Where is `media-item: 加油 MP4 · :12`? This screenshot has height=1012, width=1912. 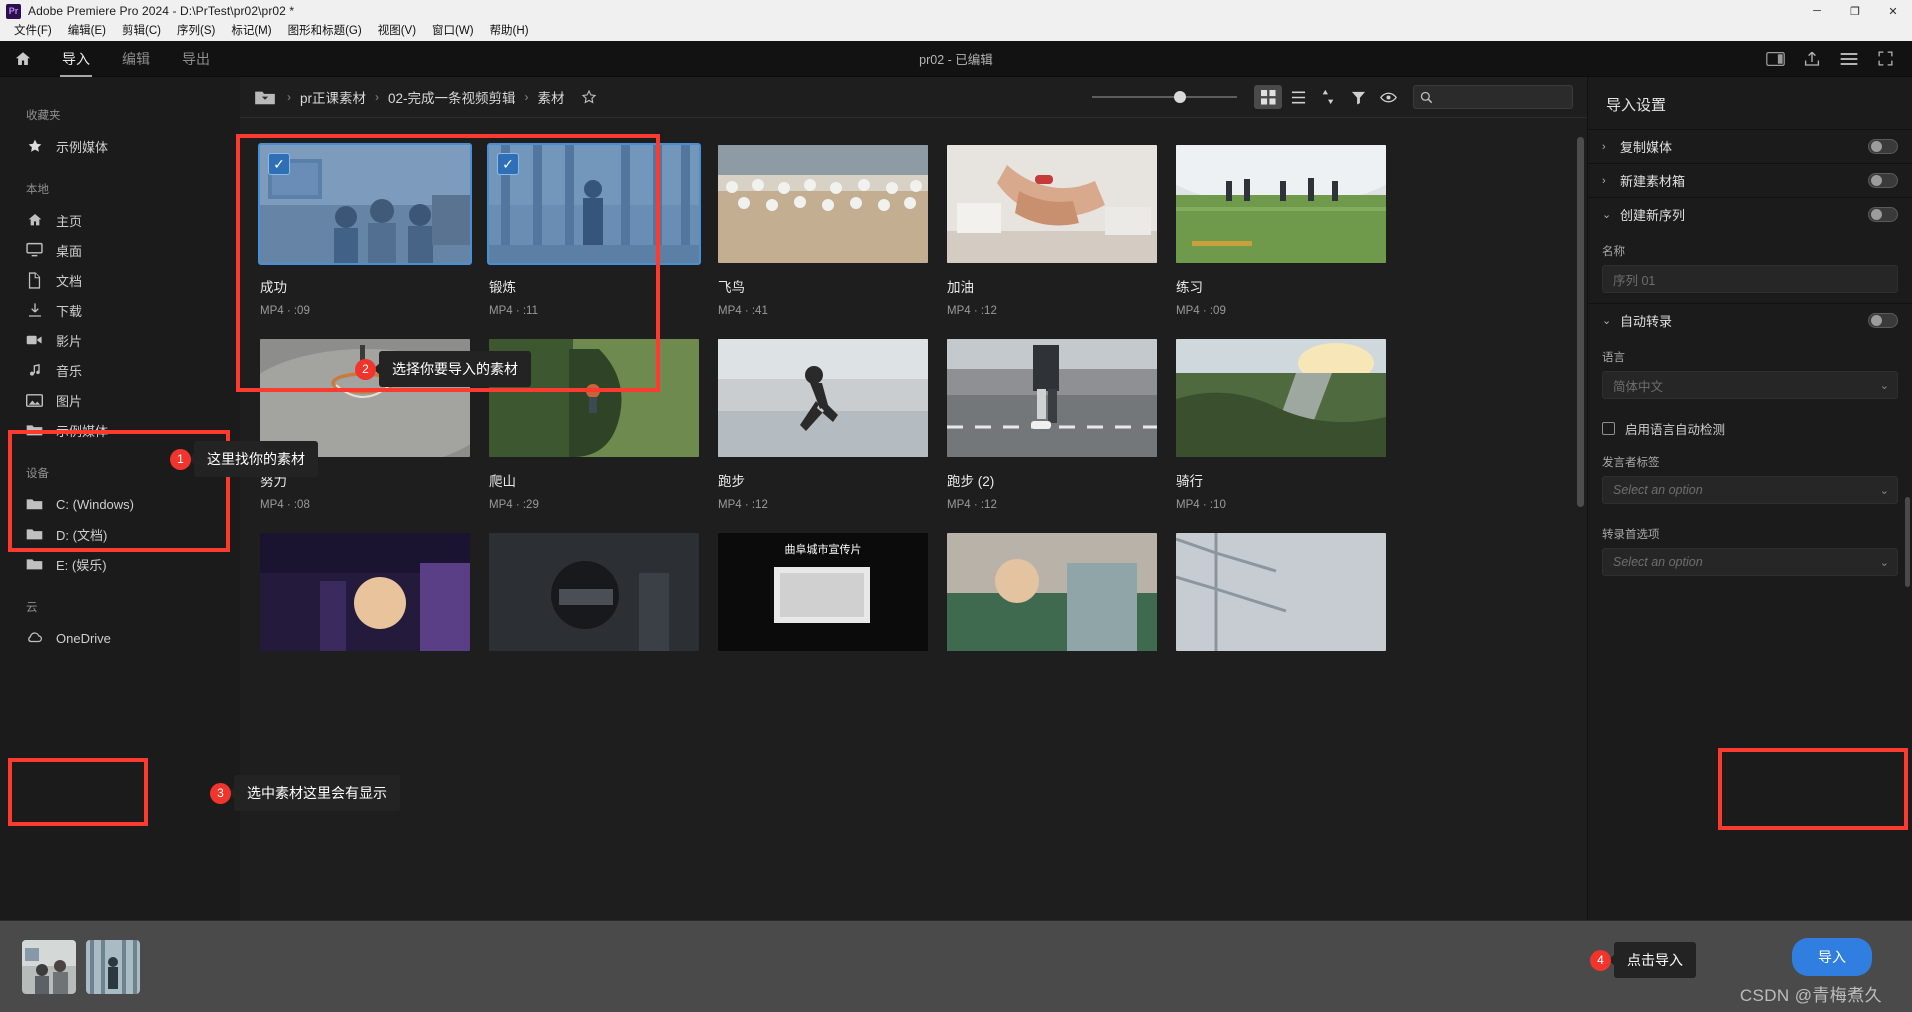
media-item: 加油 MP4 · :12 is located at coordinates (1052, 231).